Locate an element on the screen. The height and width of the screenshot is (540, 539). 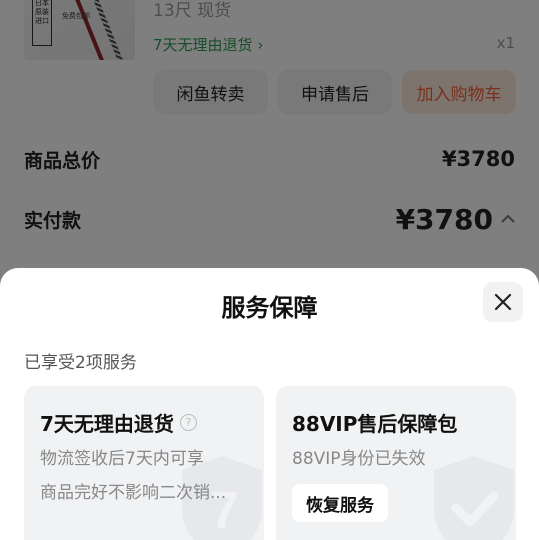
help-icon: ? is located at coordinates (188, 422).